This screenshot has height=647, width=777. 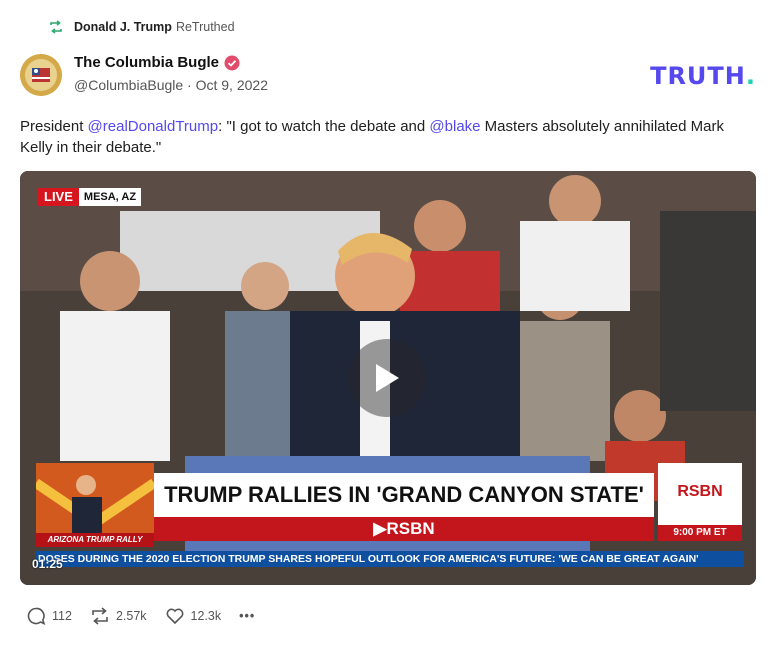 What do you see at coordinates (36, 616) in the screenshot?
I see `reply-icon` at bounding box center [36, 616].